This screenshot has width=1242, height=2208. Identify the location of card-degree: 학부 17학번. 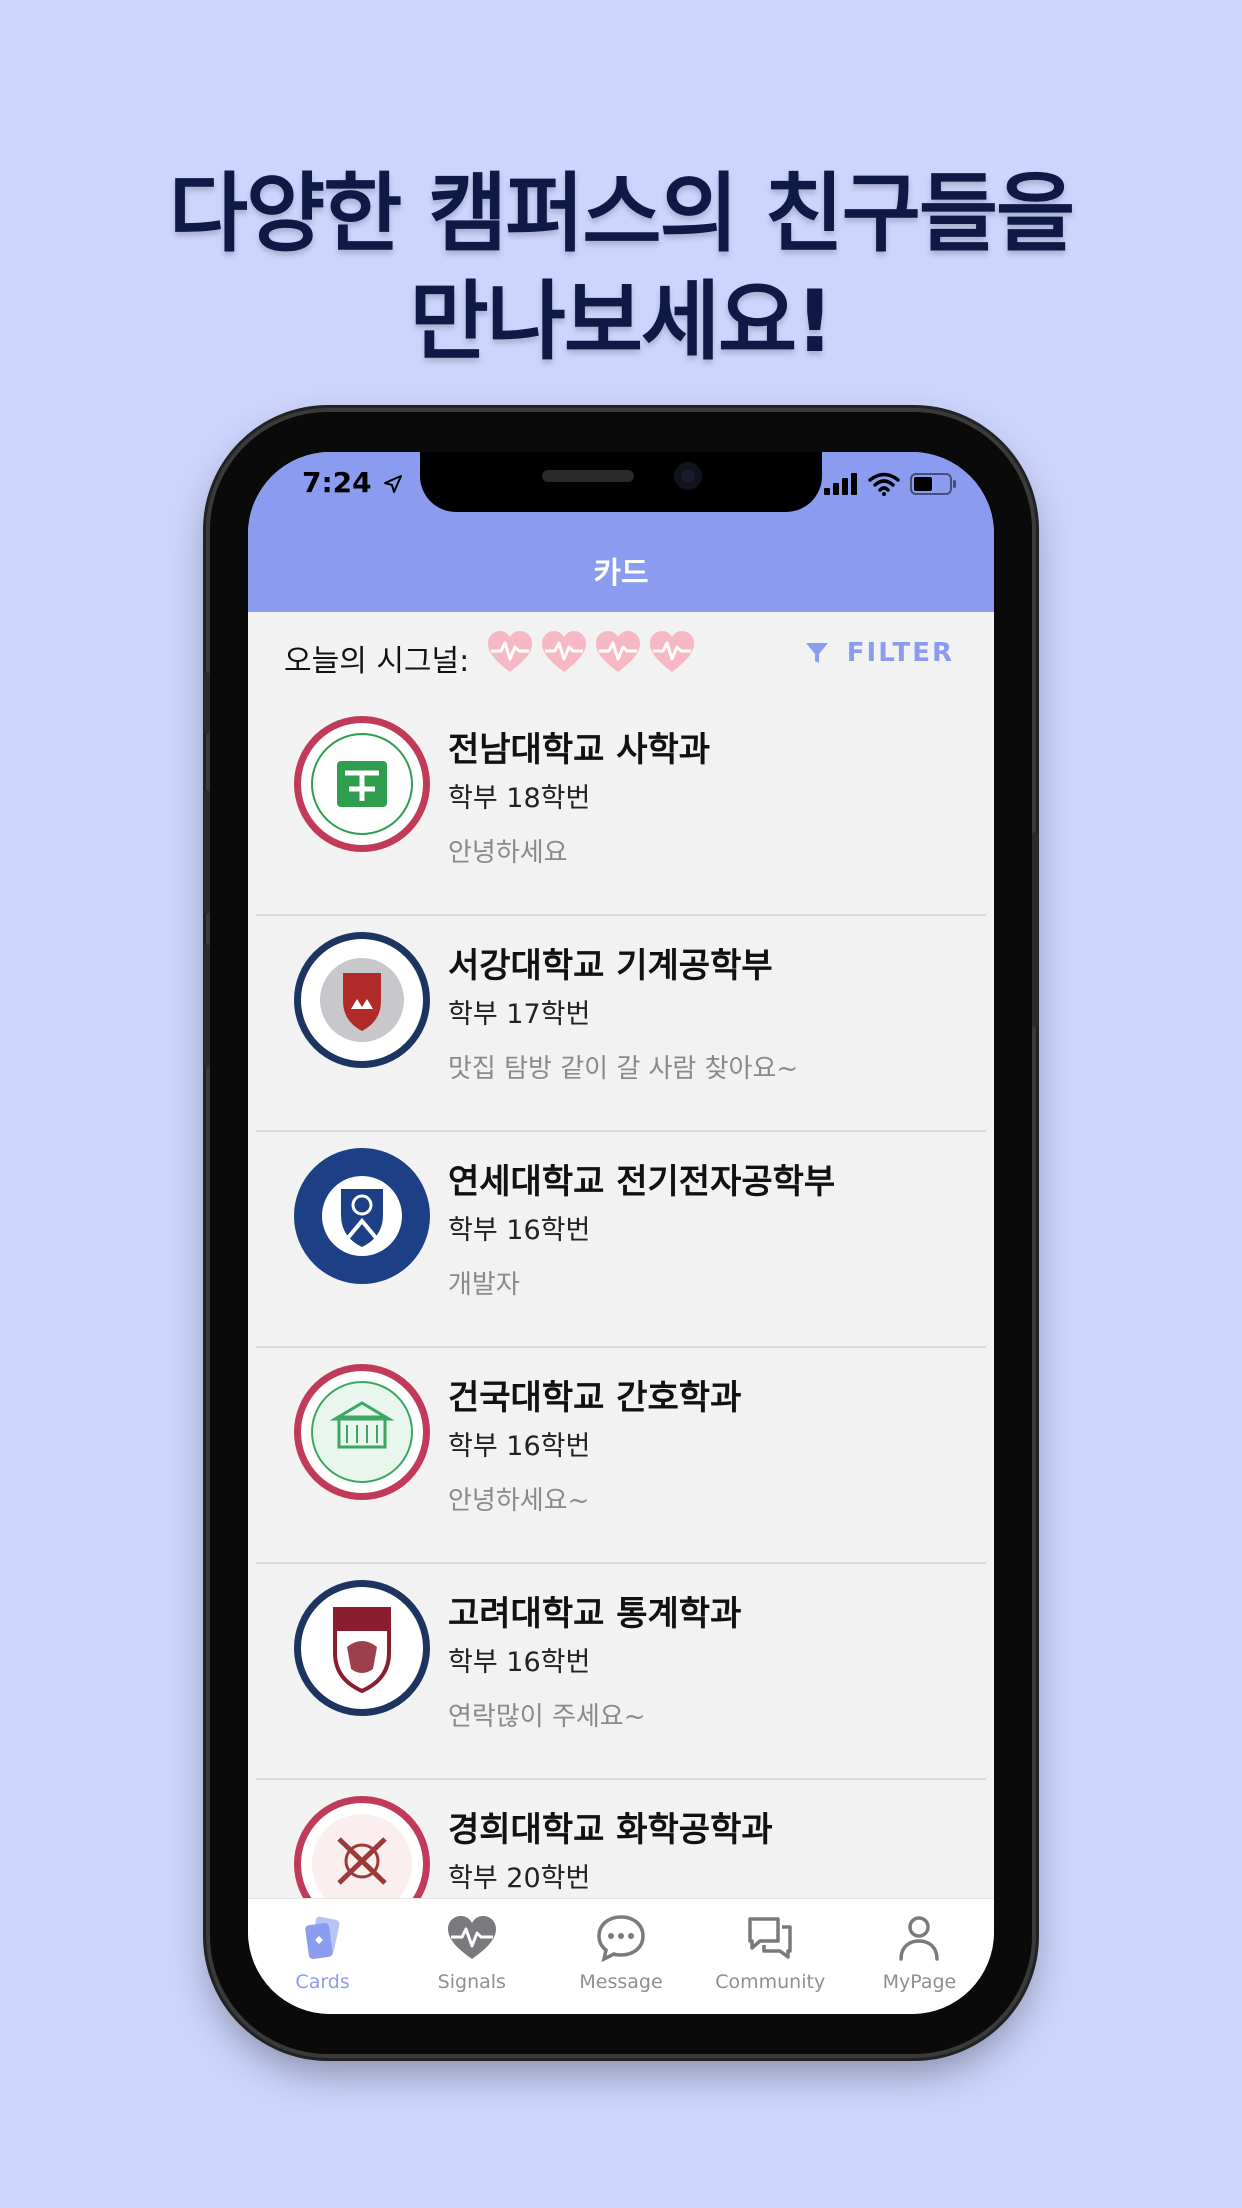
(519, 1014).